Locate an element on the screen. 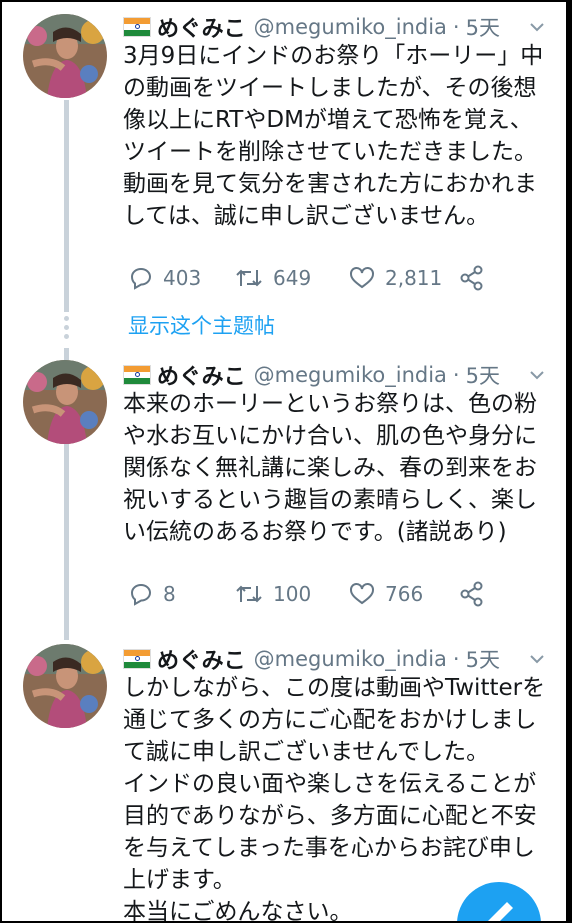  compose-icon is located at coordinates (500, 911).